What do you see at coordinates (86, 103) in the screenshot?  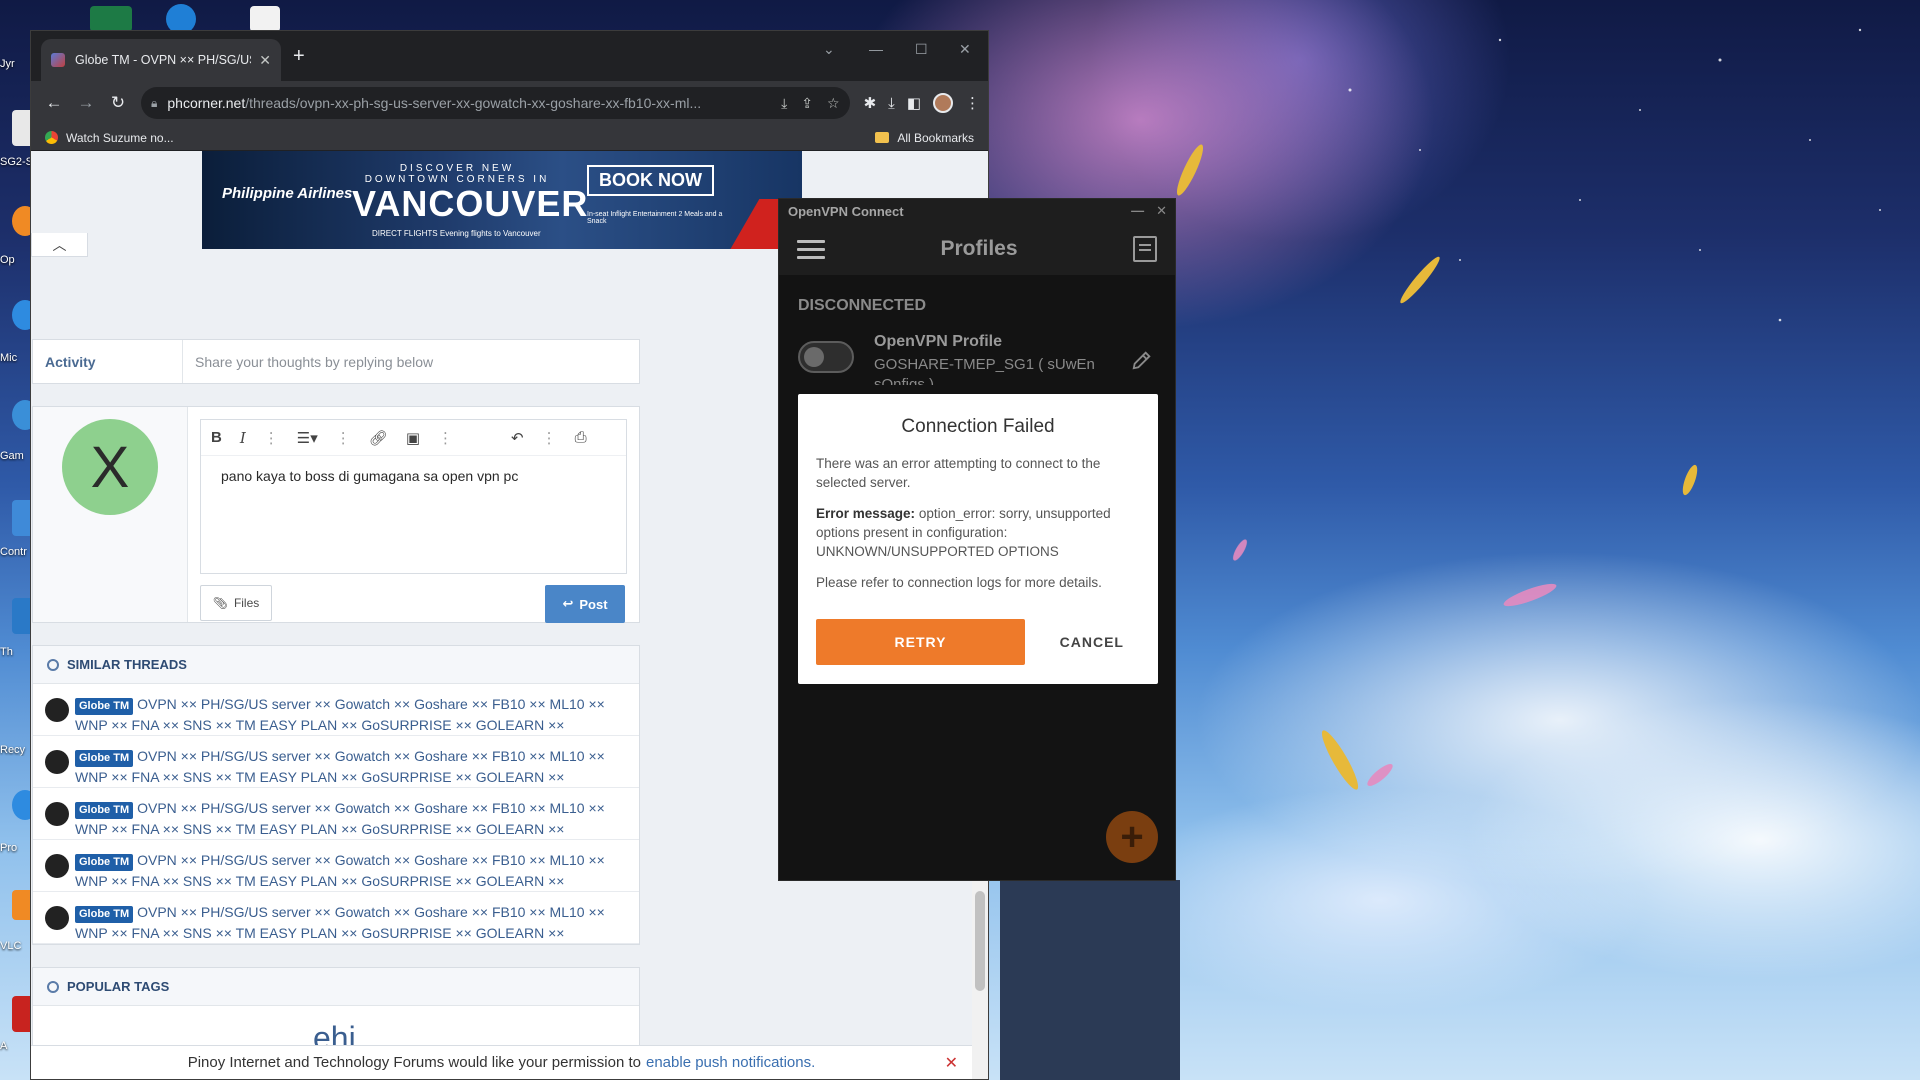 I see `forward-arrow-icon: →` at bounding box center [86, 103].